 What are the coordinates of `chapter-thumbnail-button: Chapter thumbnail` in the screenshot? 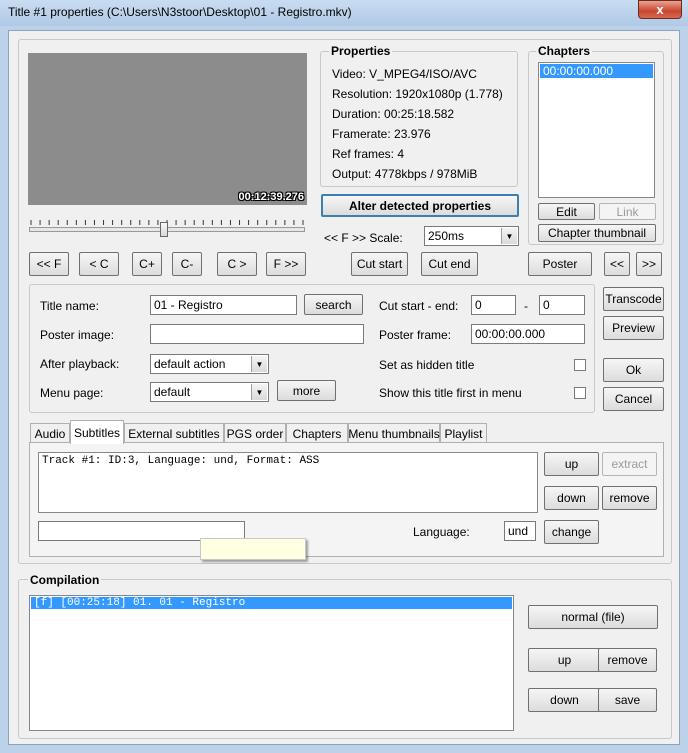 It's located at (597, 233).